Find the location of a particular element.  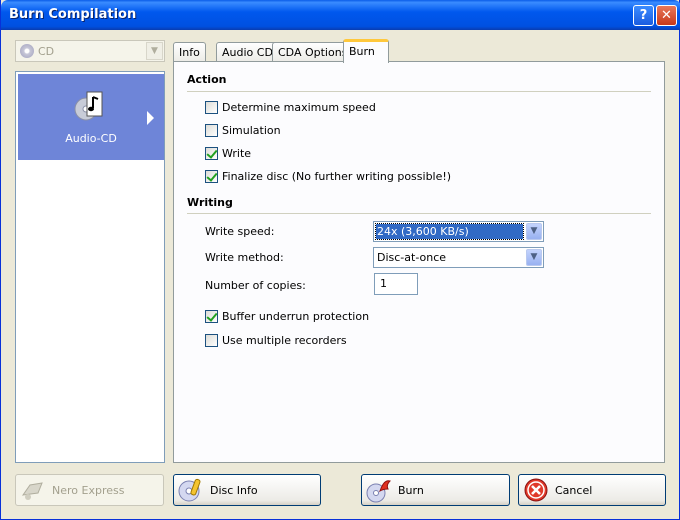

nero-express-label: Nero Express is located at coordinates (88, 490).